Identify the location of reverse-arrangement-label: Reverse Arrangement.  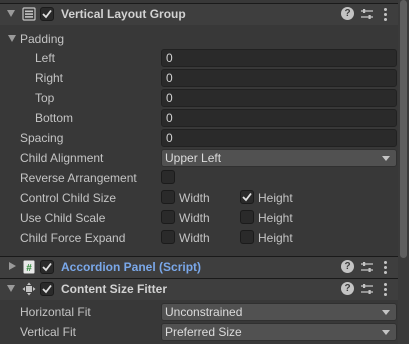
(78, 178).